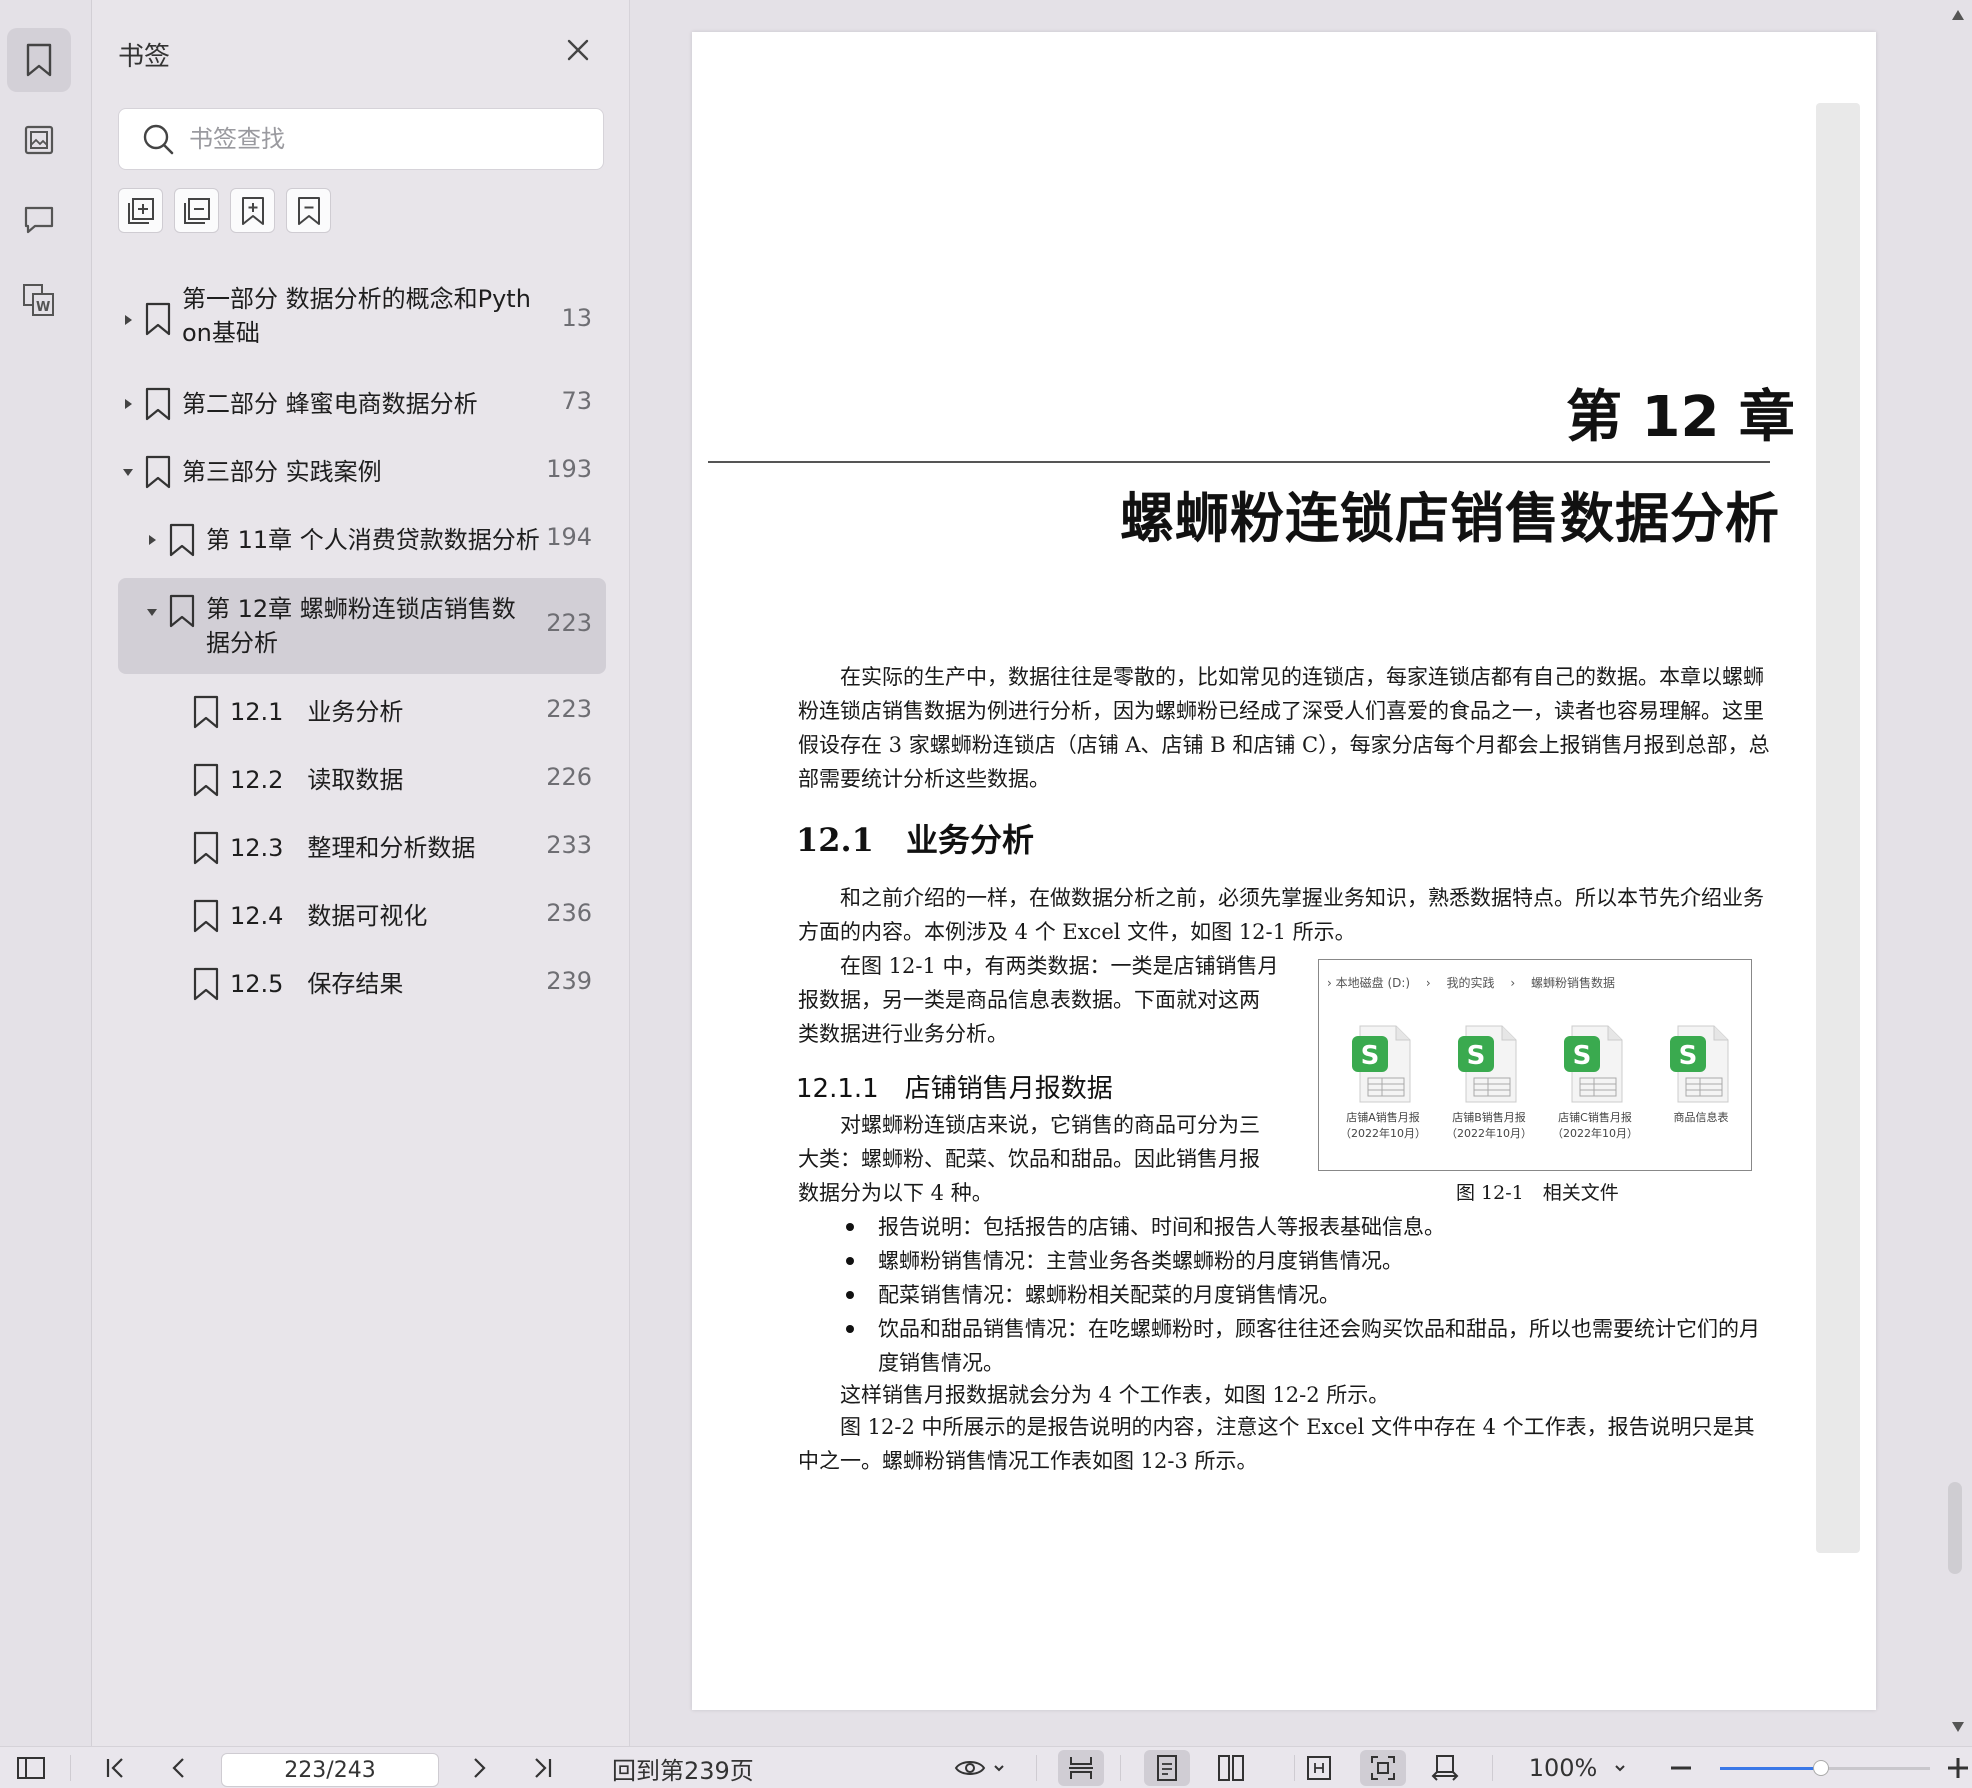  Describe the element at coordinates (1958, 873) in the screenshot. I see `vertical-scrollbar` at that location.